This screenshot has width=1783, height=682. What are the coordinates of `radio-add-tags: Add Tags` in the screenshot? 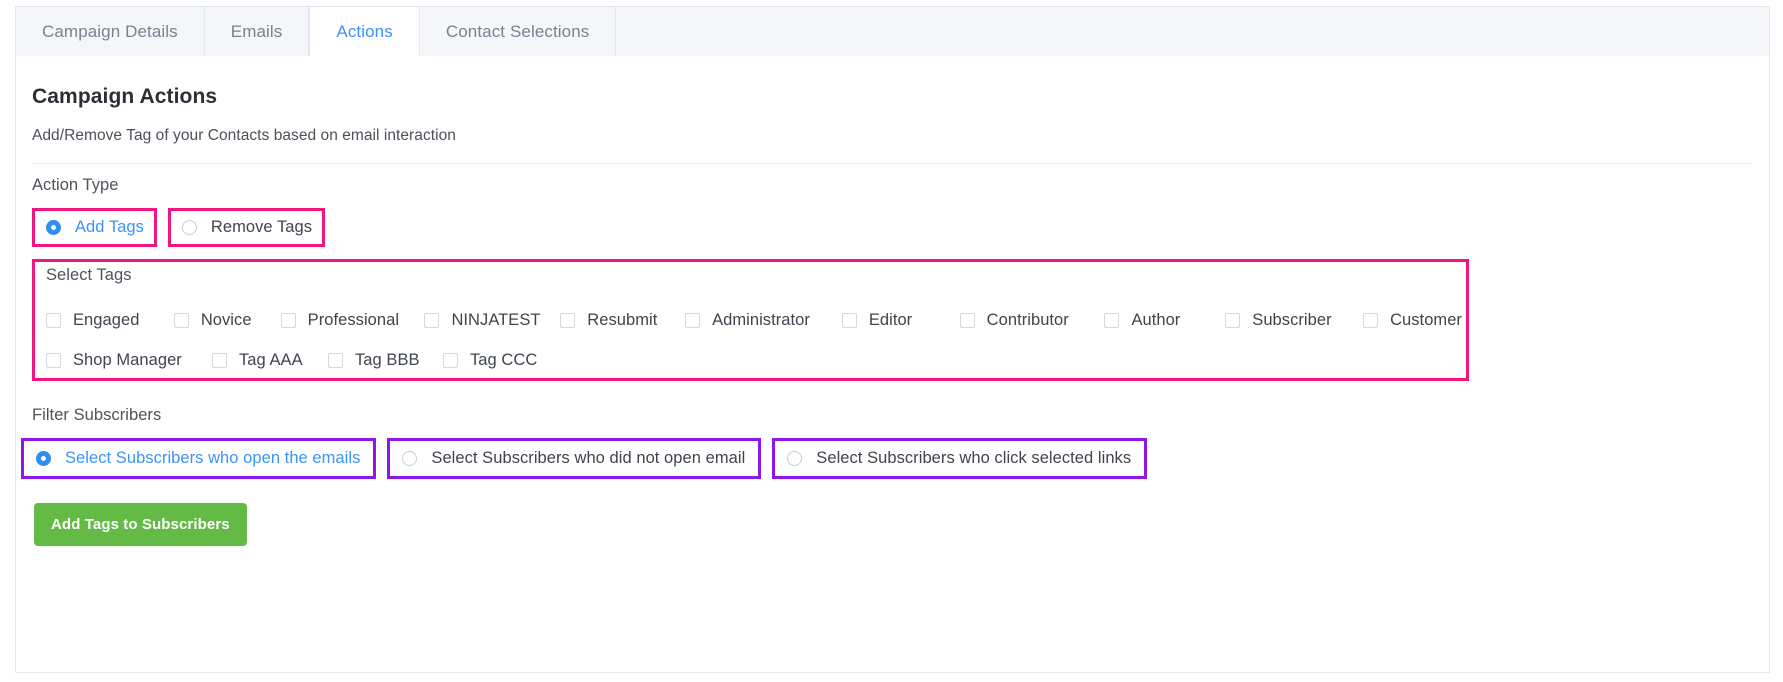 It's located at (95, 227).